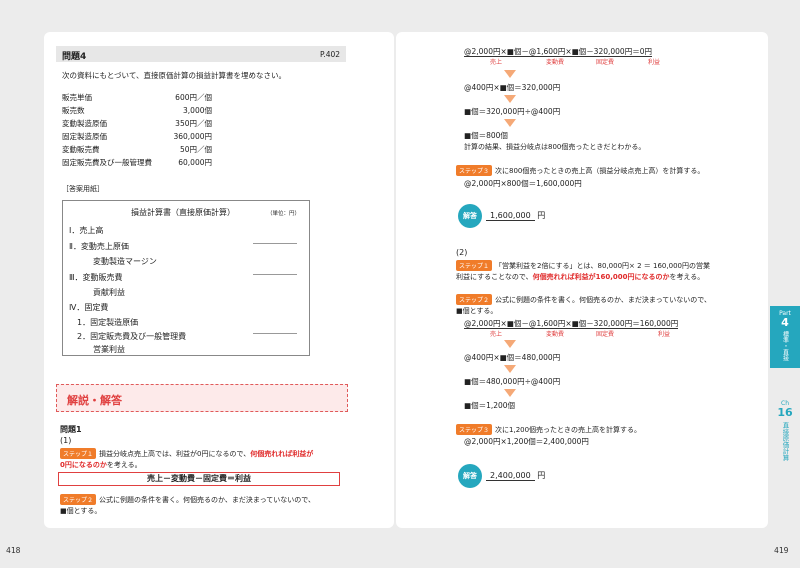  I want to click on statement-unit: （単位：円）, so click(284, 214).